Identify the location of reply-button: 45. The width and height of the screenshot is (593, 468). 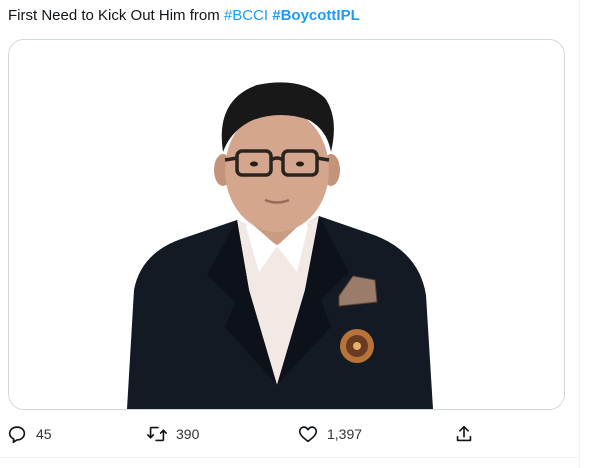
(29, 434).